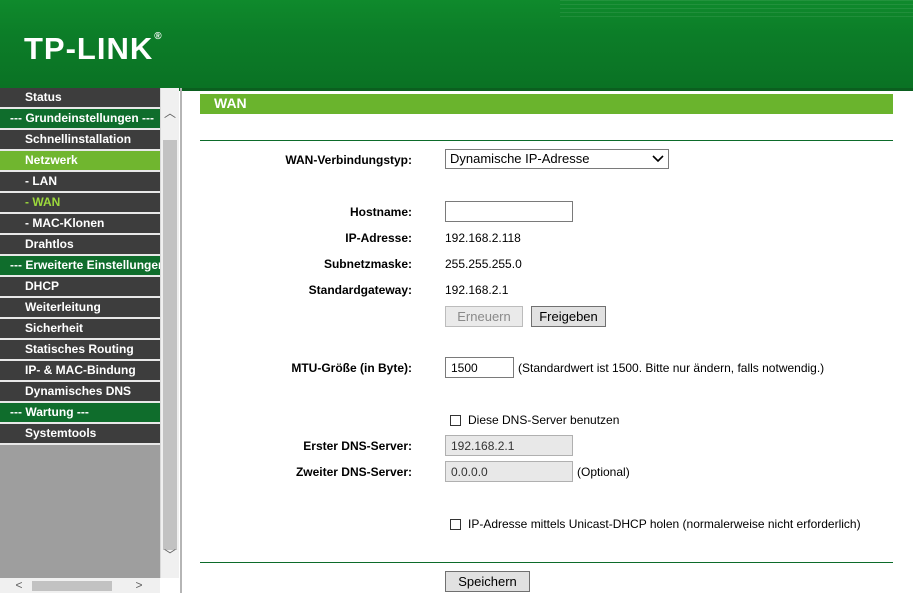 The width and height of the screenshot is (913, 593). Describe the element at coordinates (367, 264) in the screenshot. I see `subnet-mask-label: Subnetzmaske:` at that location.